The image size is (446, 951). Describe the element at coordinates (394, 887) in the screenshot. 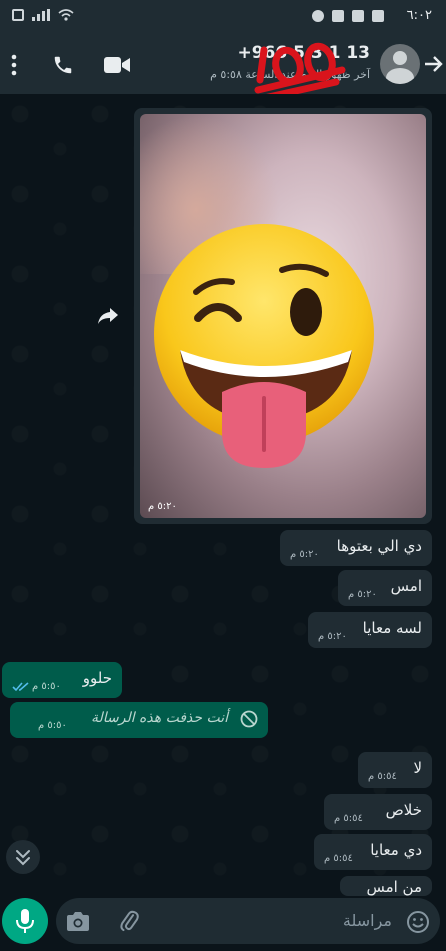

I see `message-text: من امس` at that location.